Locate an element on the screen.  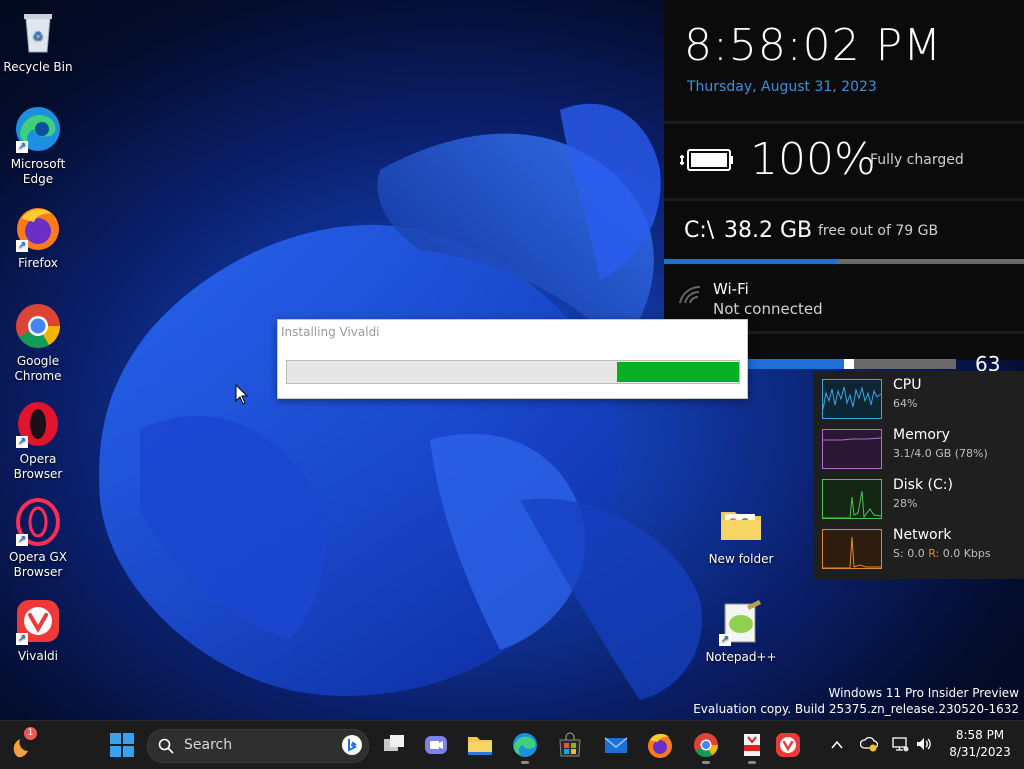
desktop-icon-label: Recycle Bin is located at coordinates (38, 67).